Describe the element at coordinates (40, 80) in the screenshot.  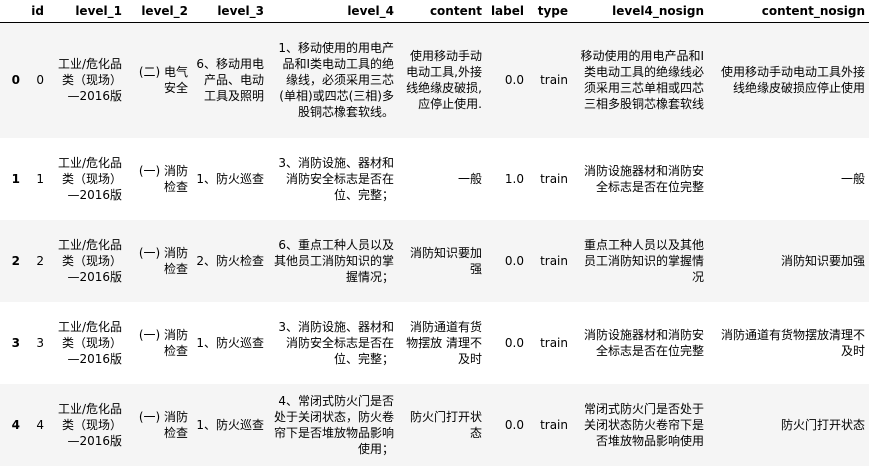
I see `cell-id: 0` at that location.